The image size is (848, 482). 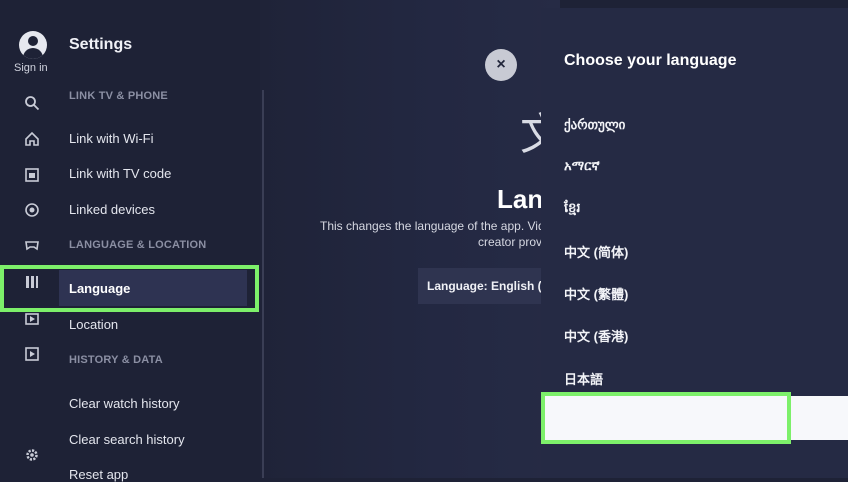 What do you see at coordinates (596, 335) in the screenshot?
I see `language-option: 中文 (香港)` at bounding box center [596, 335].